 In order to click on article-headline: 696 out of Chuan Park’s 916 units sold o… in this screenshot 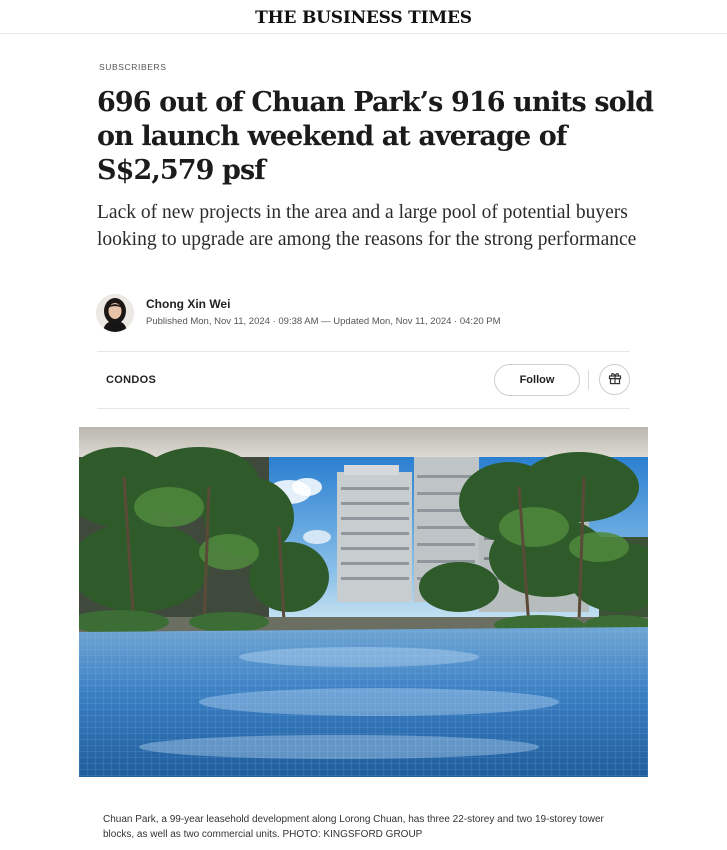, I will do `click(375, 136)`.